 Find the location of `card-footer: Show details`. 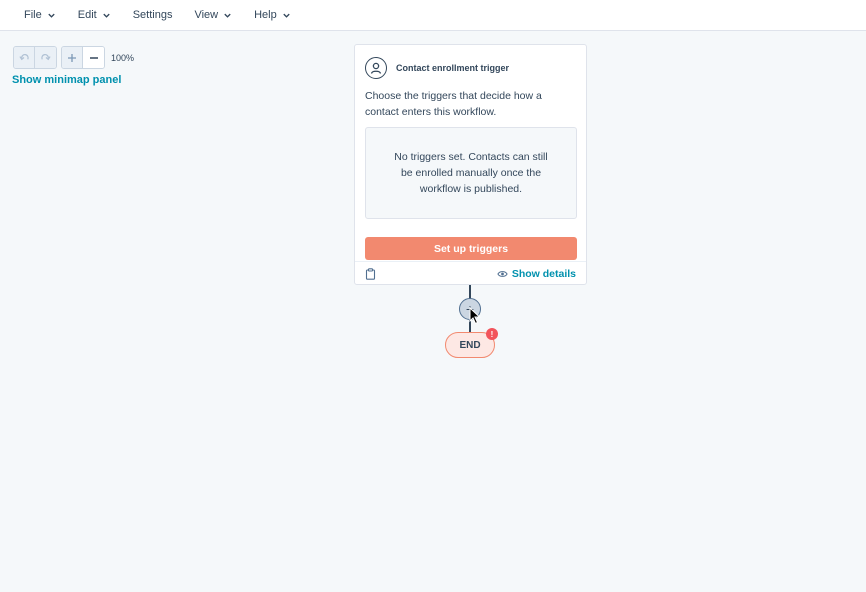

card-footer: Show details is located at coordinates (470, 273).